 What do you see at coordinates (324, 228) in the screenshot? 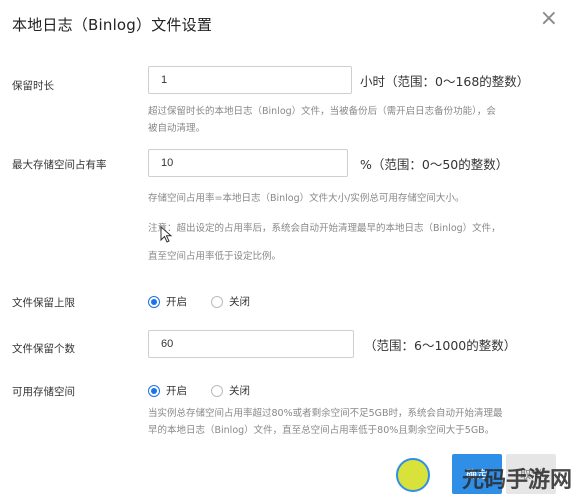
I see `max-storage-help-2: 注意：超出设定的占用率后，系统会自动开始清理最早的本地日志（Binlog）文件，` at bounding box center [324, 228].